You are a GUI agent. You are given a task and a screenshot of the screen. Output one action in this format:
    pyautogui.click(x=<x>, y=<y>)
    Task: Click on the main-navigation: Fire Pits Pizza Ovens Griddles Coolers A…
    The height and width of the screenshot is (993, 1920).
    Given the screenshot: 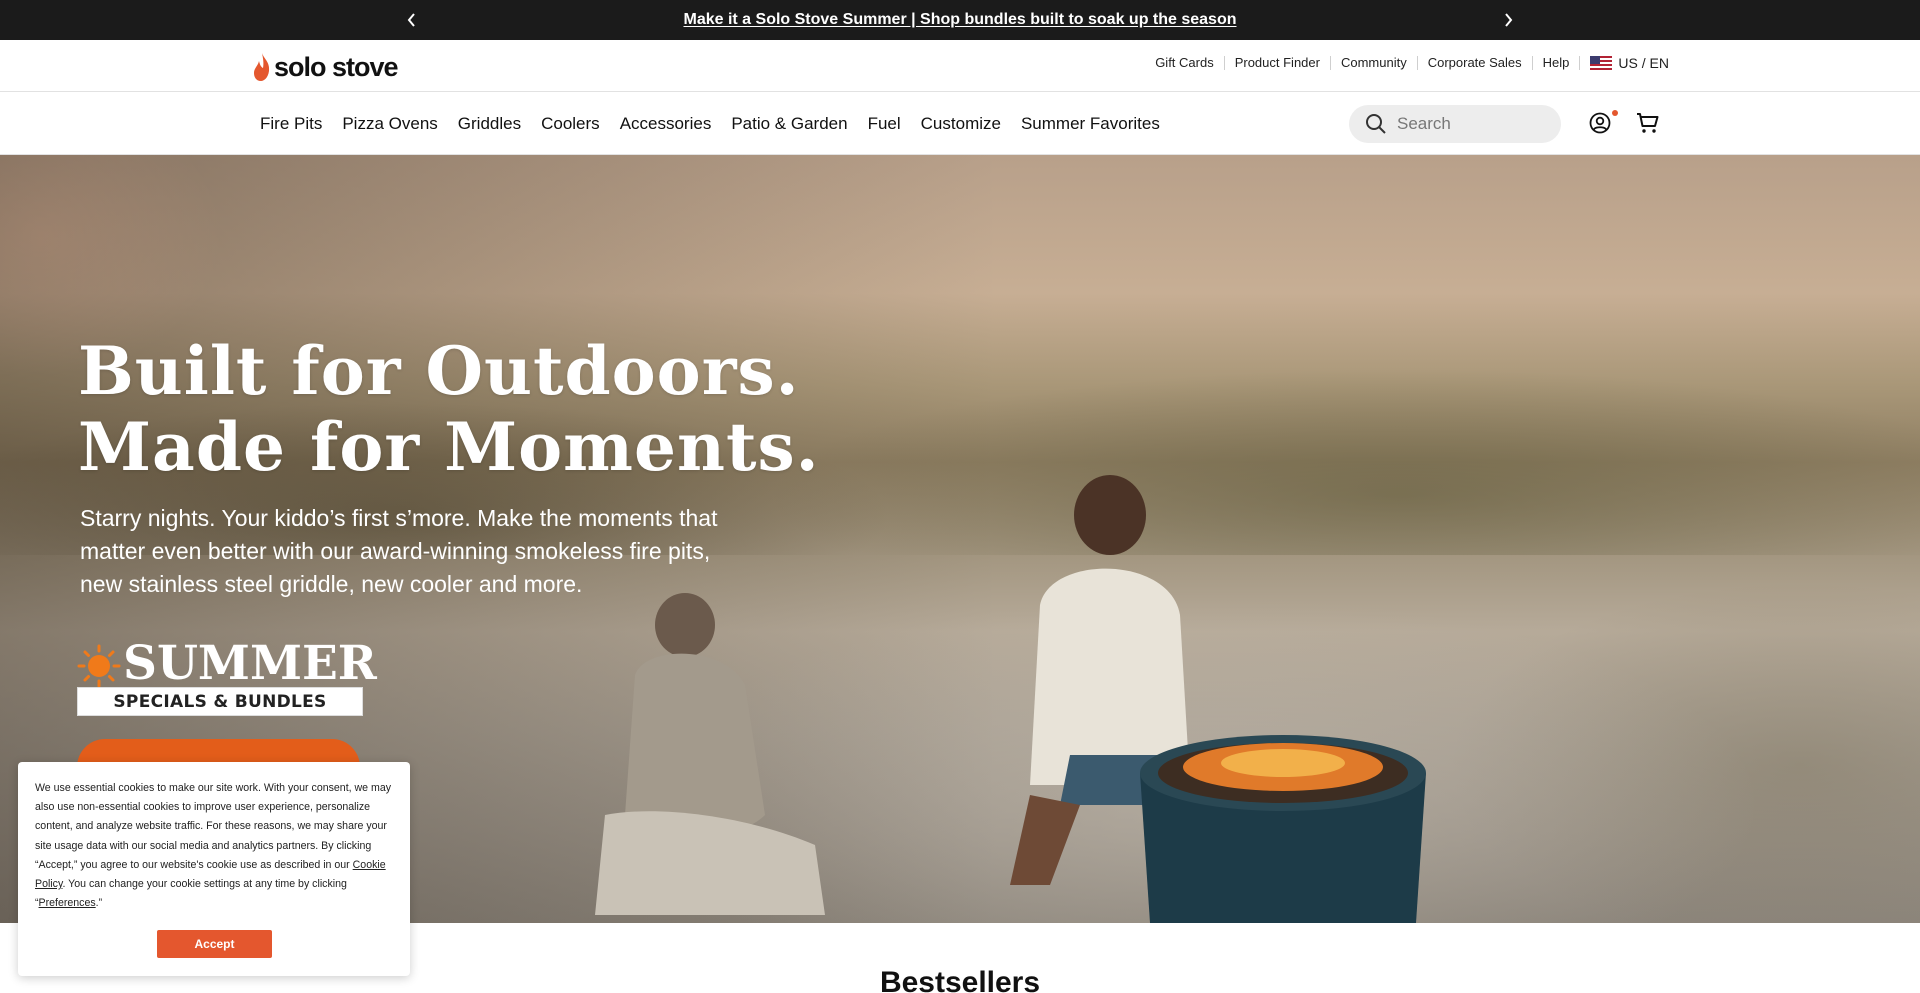 What is the action you would take?
    pyautogui.click(x=960, y=124)
    